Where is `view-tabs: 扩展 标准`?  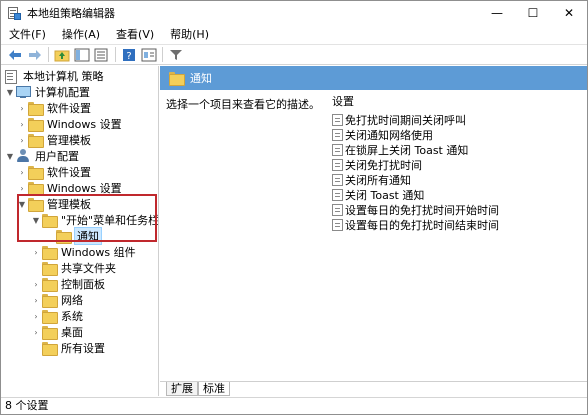 view-tabs: 扩展 标准 is located at coordinates (373, 388).